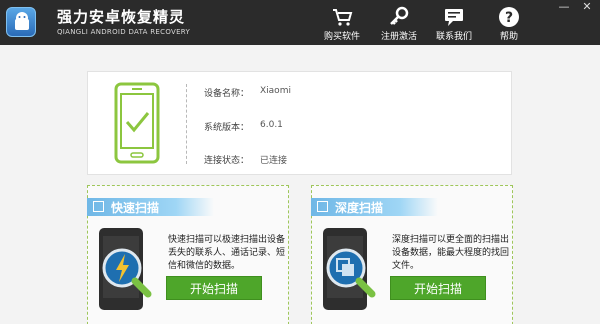 This screenshot has height=324, width=600. Describe the element at coordinates (274, 161) in the screenshot. I see `connection-status-value: 已连接` at that location.